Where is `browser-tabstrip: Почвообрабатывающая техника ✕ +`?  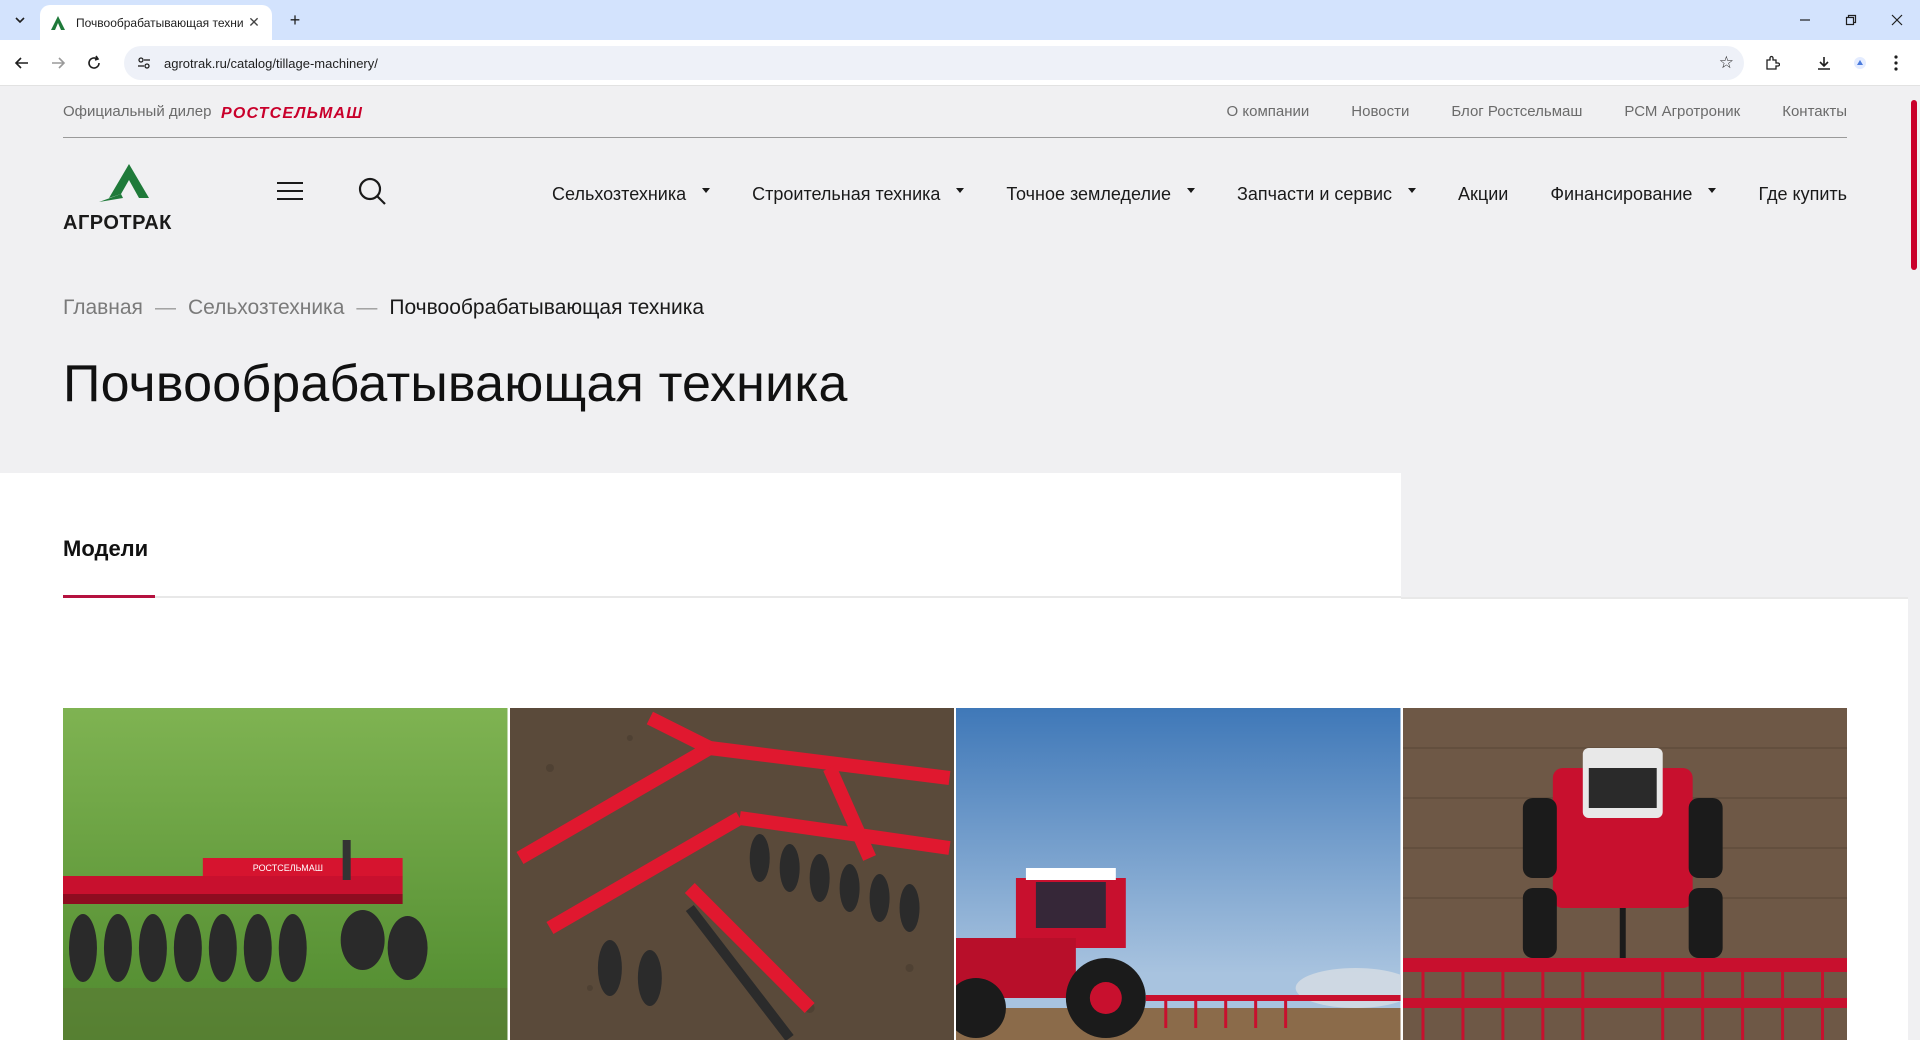
browser-tabstrip: Почвообрабатывающая техника ✕ + is located at coordinates (960, 20).